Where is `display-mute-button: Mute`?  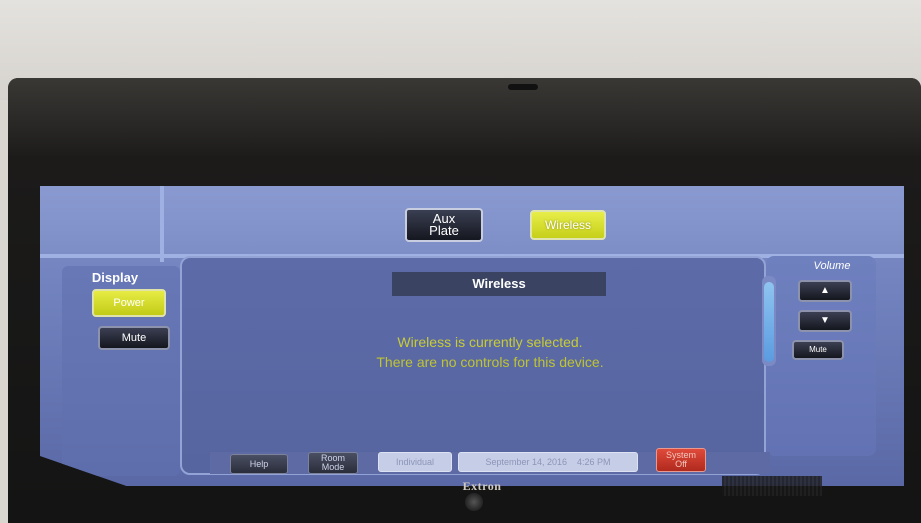
display-mute-button: Mute is located at coordinates (134, 338).